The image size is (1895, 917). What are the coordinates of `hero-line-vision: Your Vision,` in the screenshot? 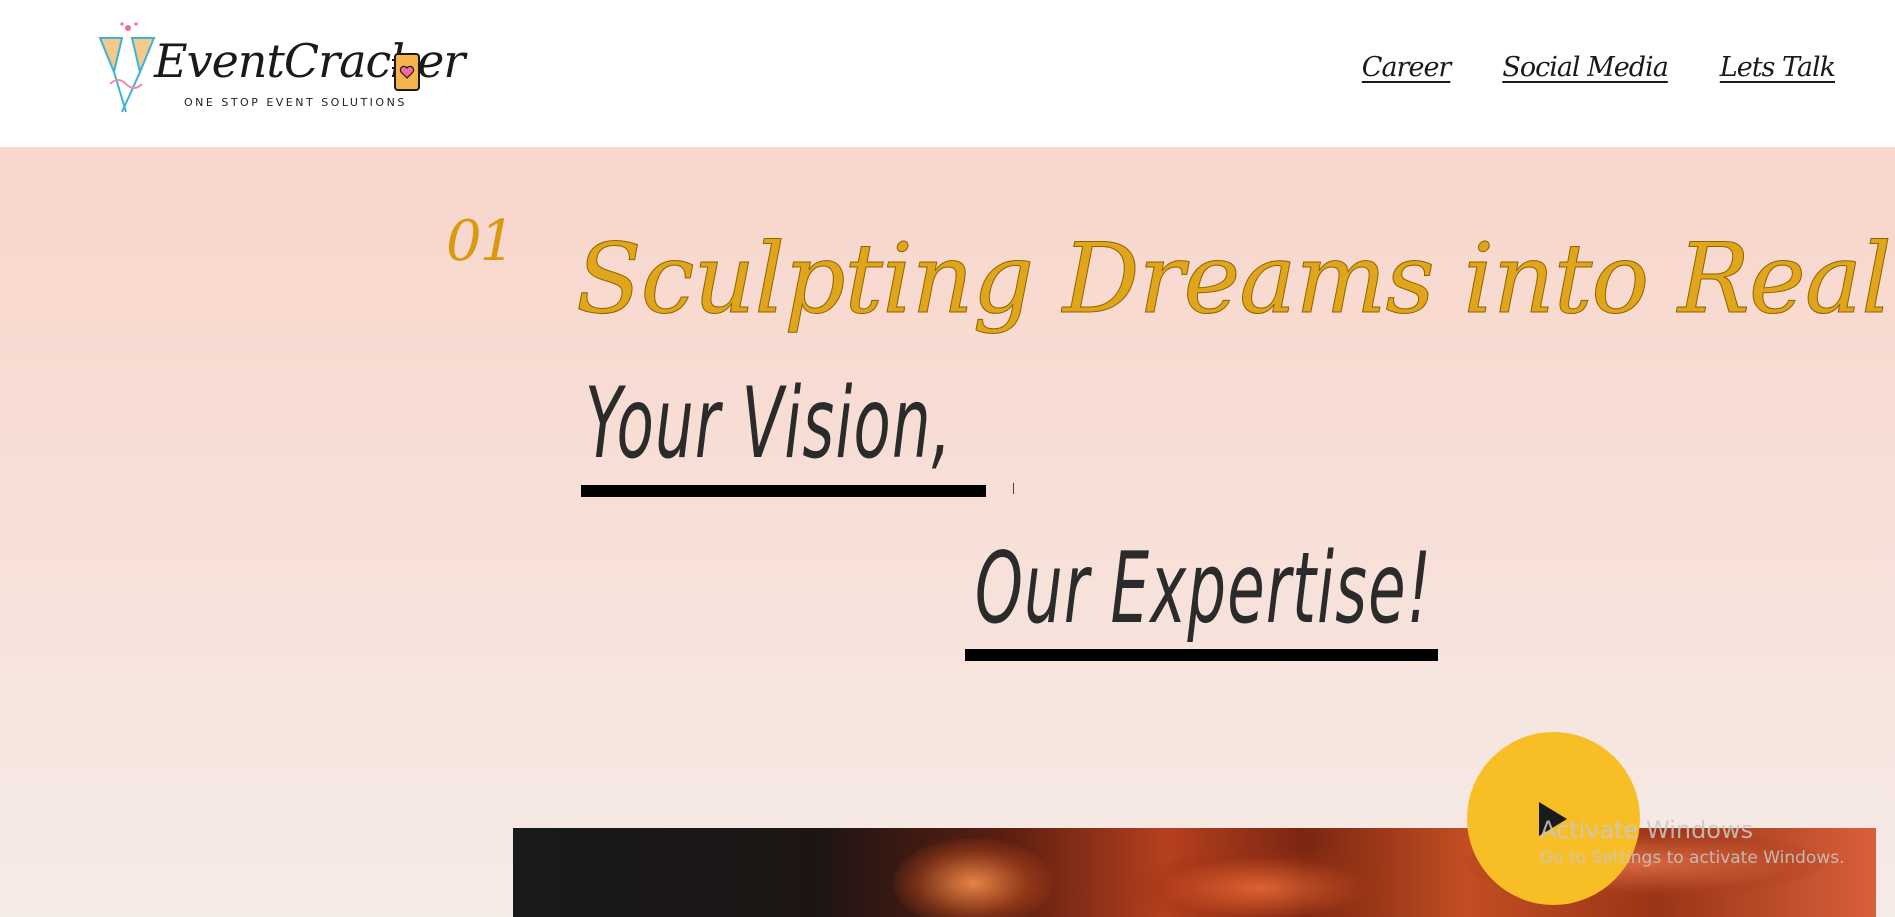 It's located at (769, 424).